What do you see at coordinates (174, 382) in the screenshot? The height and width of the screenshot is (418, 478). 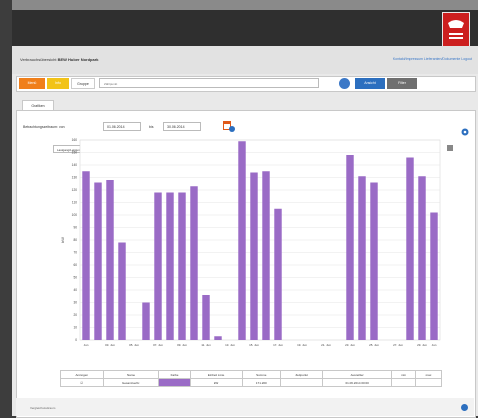 I see `series-color-swatch` at bounding box center [174, 382].